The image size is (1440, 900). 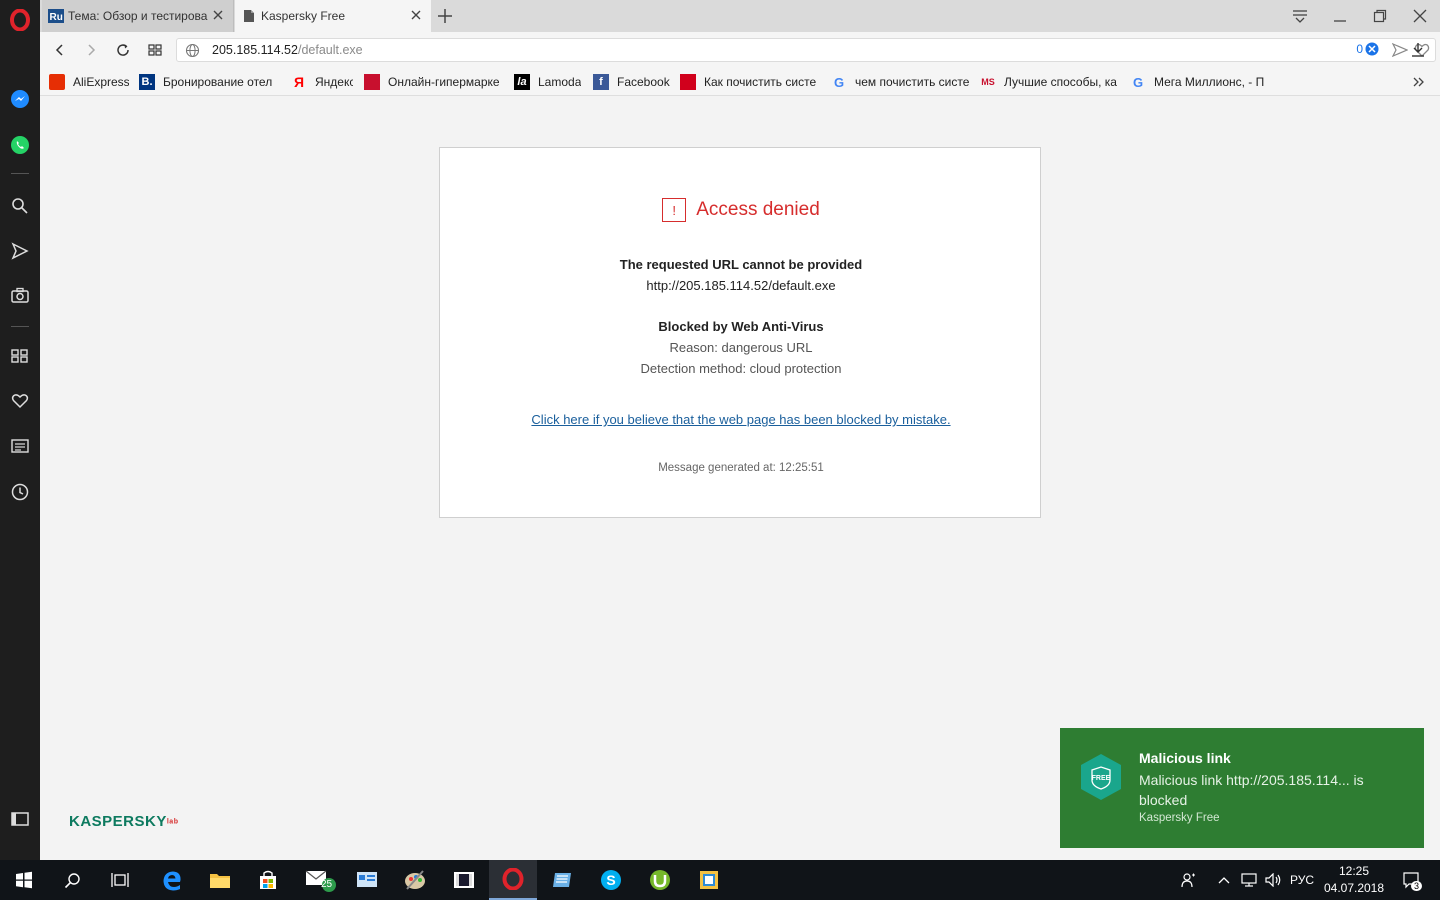 What do you see at coordinates (1199, 82) in the screenshot?
I see `bookmark-mega-millions: G Мега Миллионс, - П` at bounding box center [1199, 82].